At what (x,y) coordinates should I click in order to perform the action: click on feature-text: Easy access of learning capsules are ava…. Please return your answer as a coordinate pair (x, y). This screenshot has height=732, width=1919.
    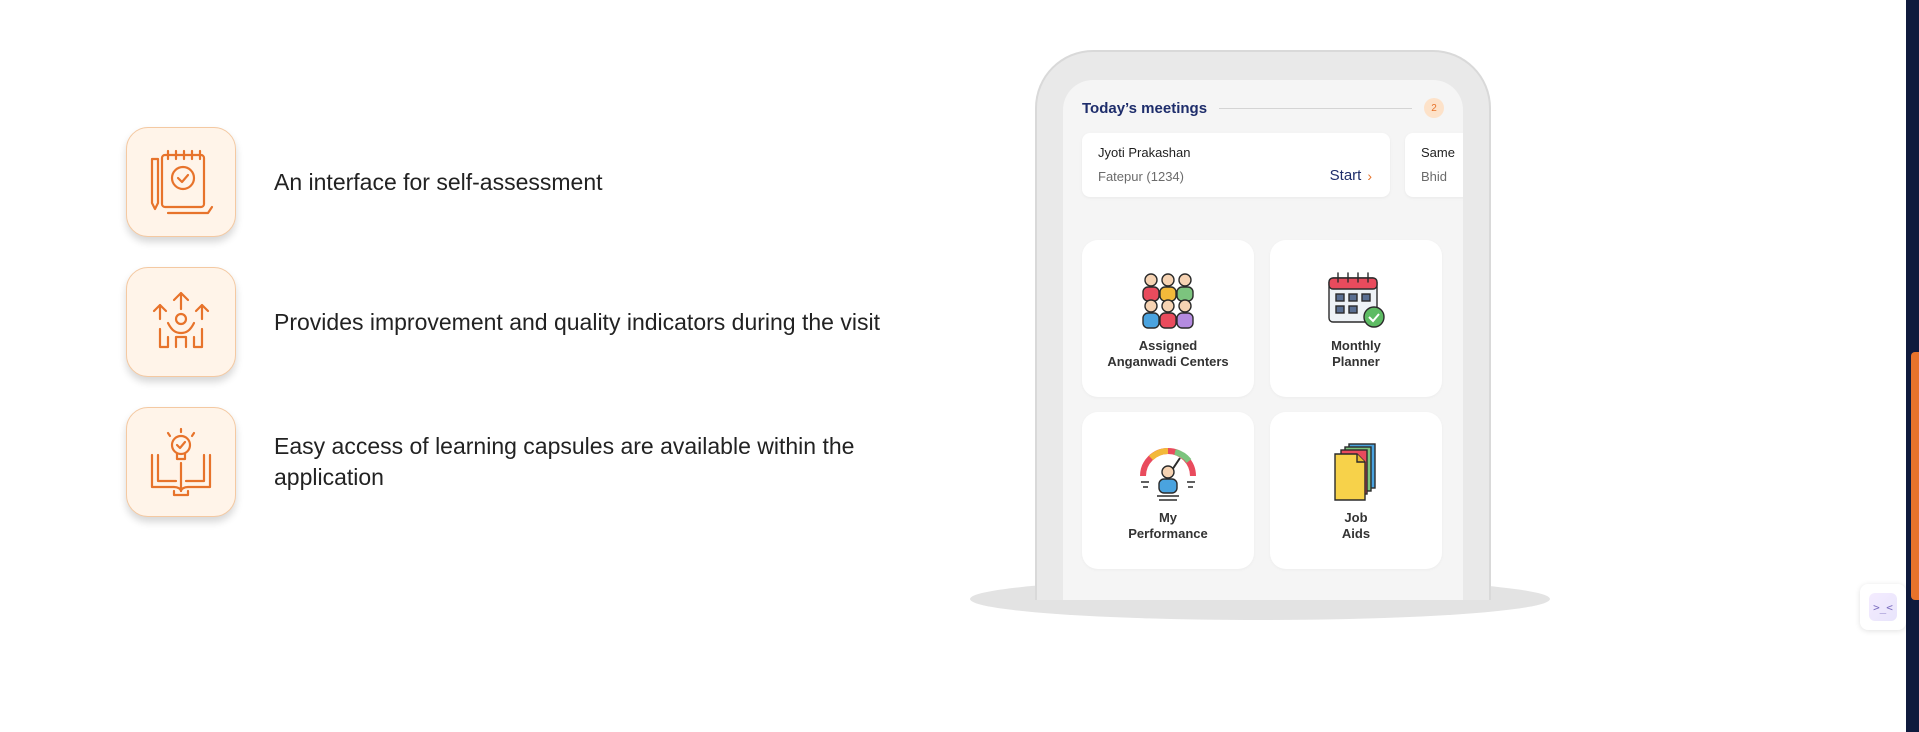
    Looking at the image, I should click on (564, 461).